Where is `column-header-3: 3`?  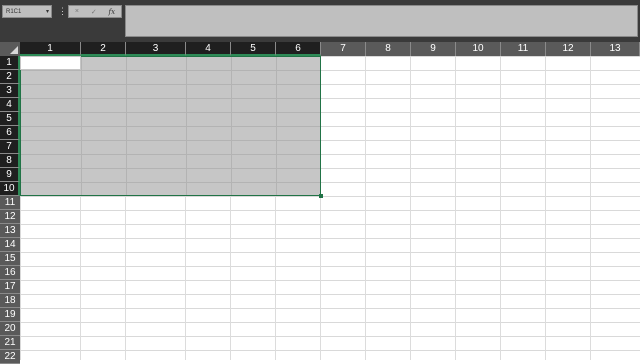 column-header-3: 3 is located at coordinates (156, 49).